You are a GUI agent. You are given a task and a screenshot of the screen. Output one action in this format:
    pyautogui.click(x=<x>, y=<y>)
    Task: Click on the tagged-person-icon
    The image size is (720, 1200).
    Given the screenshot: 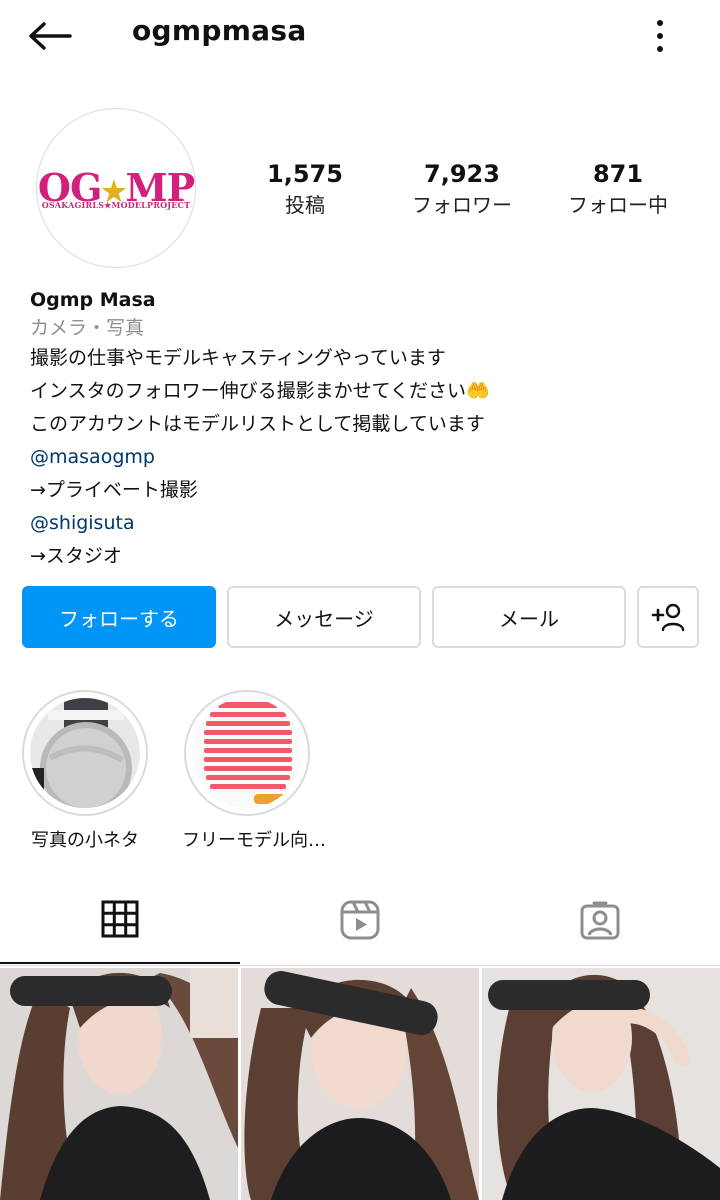 What is the action you would take?
    pyautogui.click(x=600, y=920)
    